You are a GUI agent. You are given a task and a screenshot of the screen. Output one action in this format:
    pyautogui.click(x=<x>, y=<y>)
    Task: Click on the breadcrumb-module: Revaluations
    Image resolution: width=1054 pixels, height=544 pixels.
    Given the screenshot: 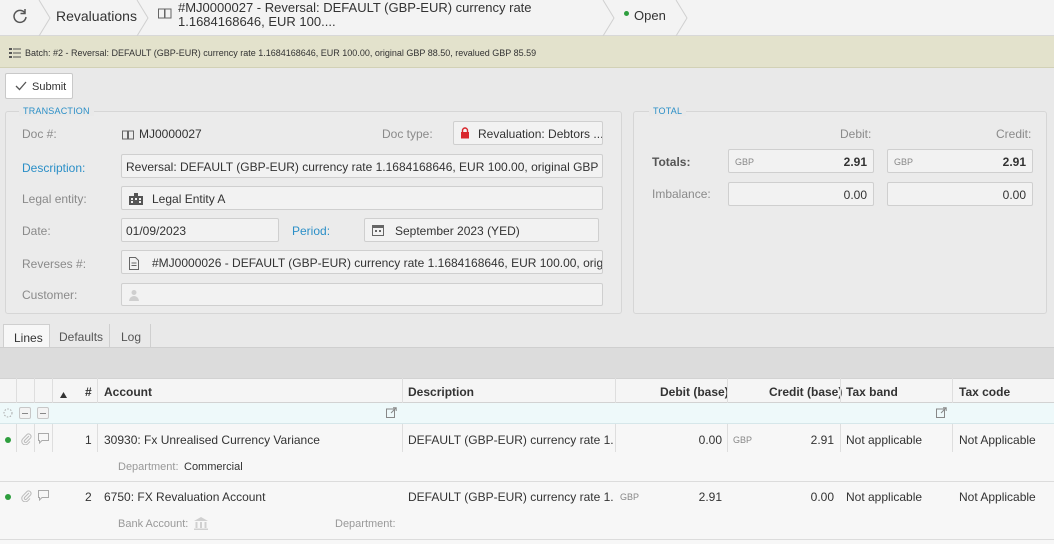 What is the action you would take?
    pyautogui.click(x=96, y=16)
    